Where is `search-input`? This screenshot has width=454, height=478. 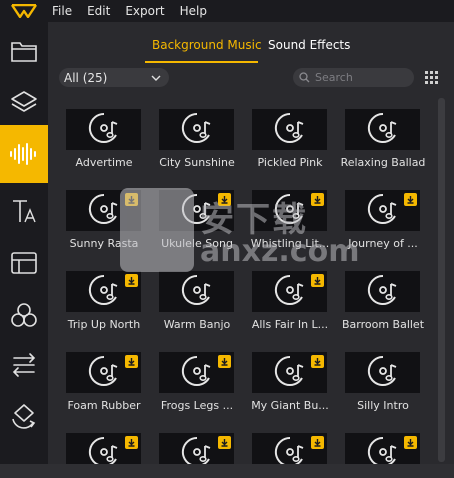
search-input is located at coordinates (360, 77).